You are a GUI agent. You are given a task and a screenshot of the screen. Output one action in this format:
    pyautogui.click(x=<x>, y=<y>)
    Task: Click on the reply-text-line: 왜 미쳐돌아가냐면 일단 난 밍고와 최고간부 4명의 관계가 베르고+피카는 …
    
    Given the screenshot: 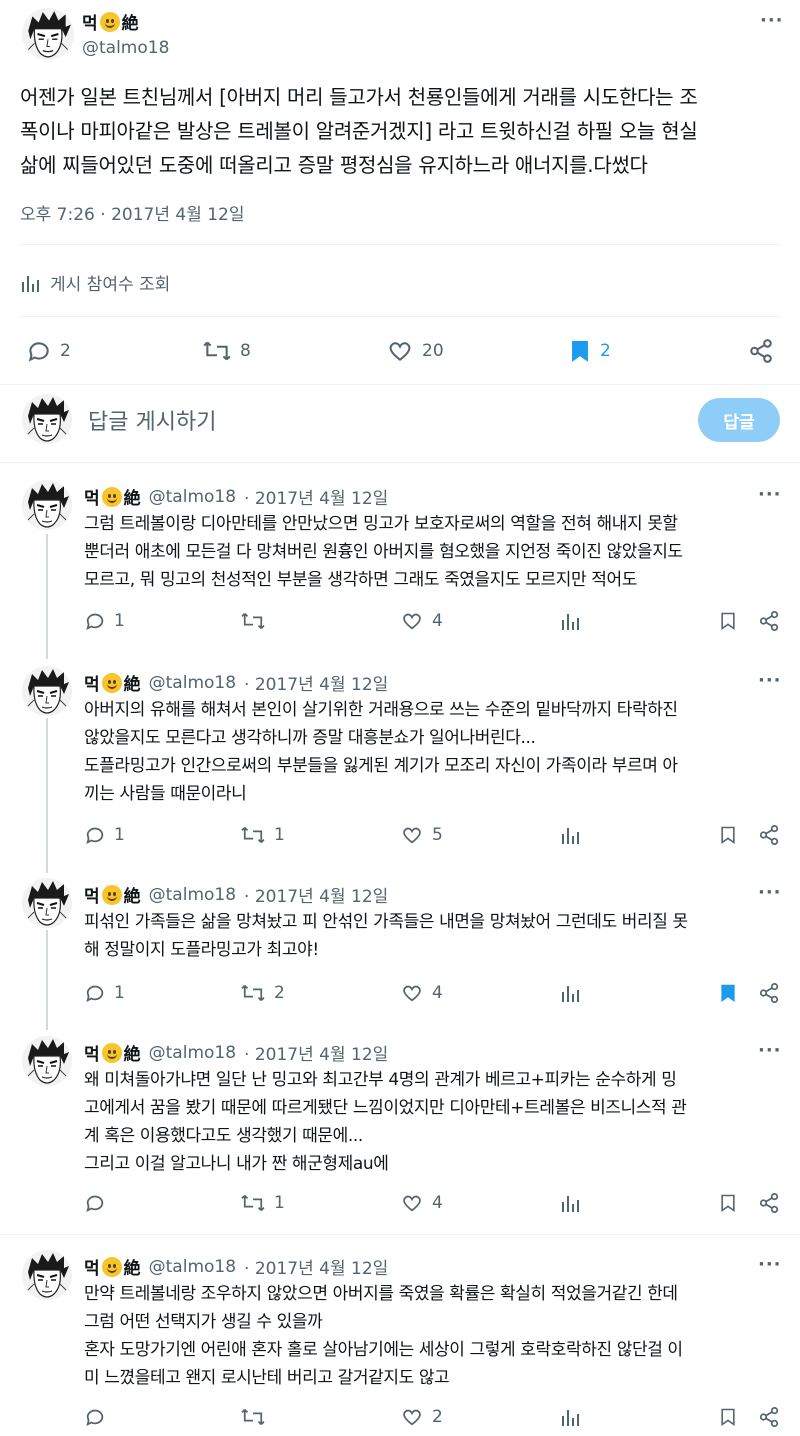 What is the action you would take?
    pyautogui.click(x=380, y=1080)
    